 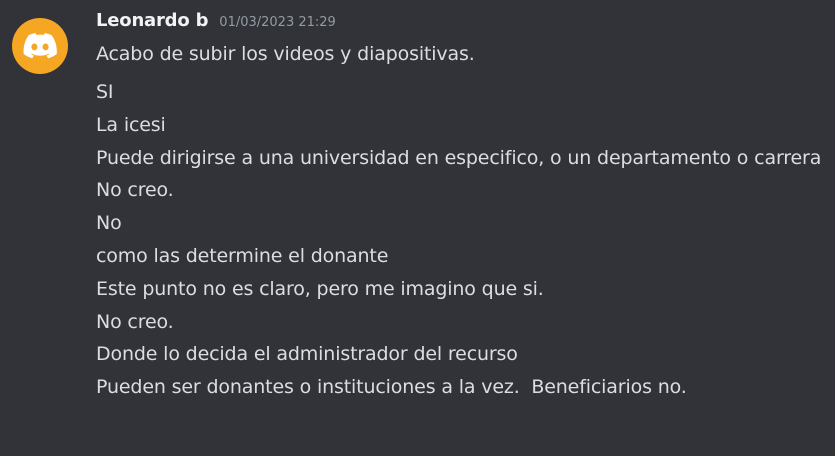 I want to click on message-header: Leonardo b 01/03/2023 21:29, so click(x=465, y=23).